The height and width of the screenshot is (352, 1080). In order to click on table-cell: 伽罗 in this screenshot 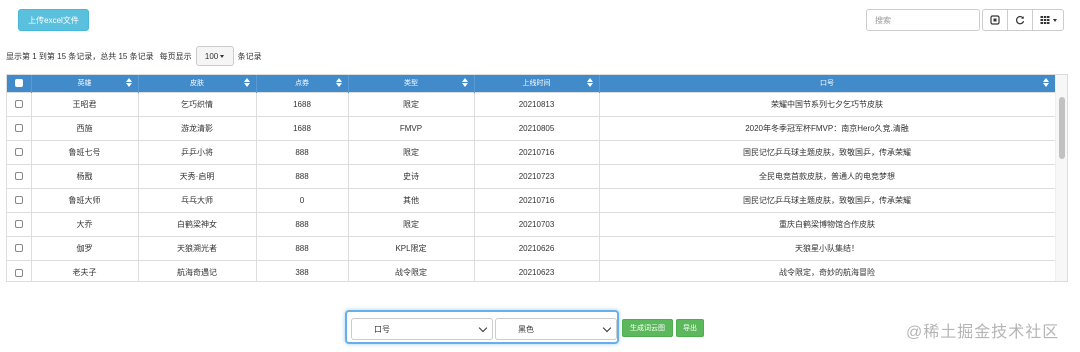, I will do `click(85, 247)`.